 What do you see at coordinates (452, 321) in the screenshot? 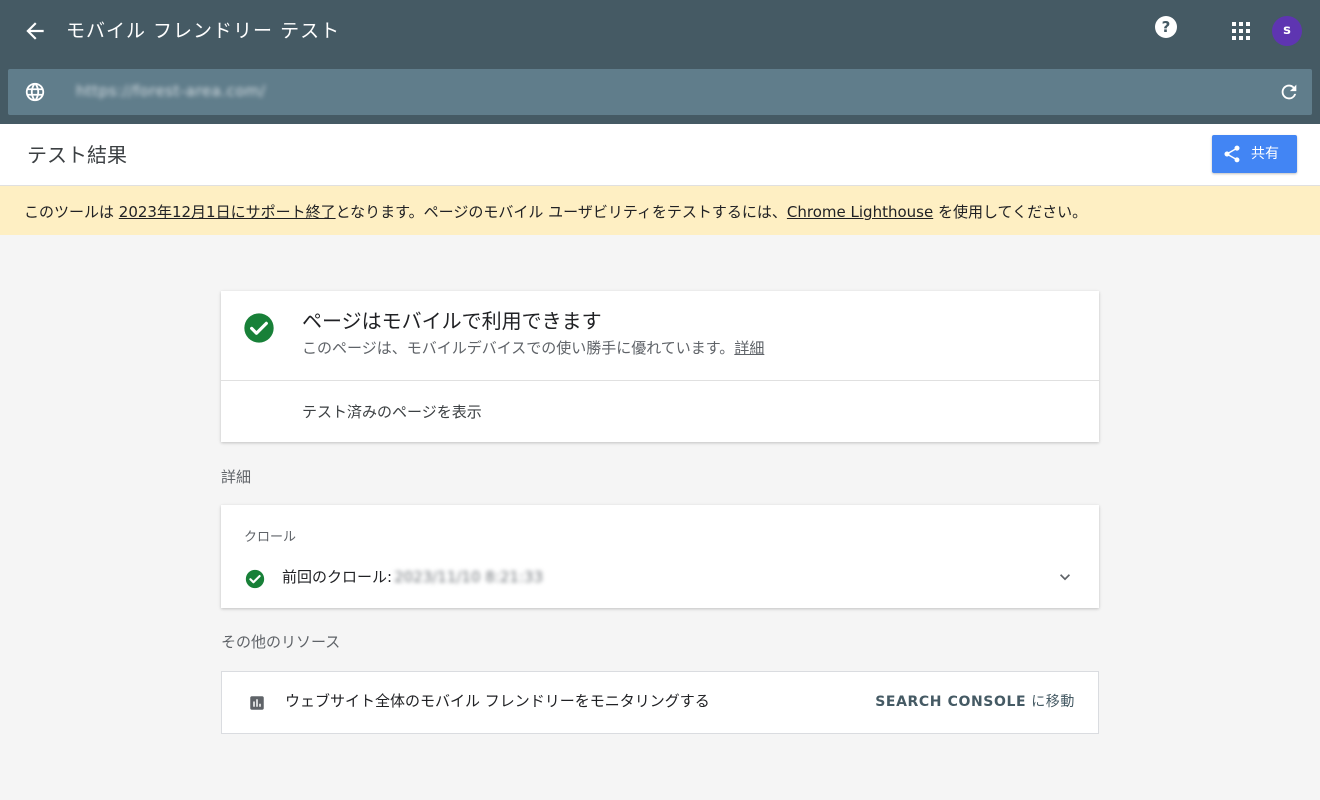
I see `result-heading: ページはモバイルで利用できます` at bounding box center [452, 321].